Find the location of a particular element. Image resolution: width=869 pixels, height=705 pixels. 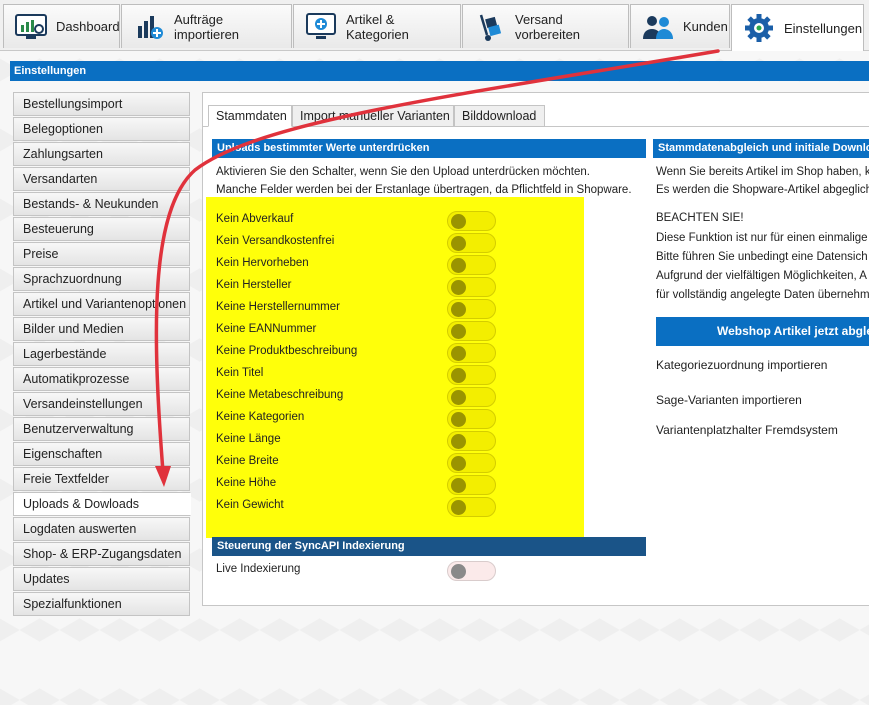

sidebar-item-zahlungsarten: Zahlungsarten is located at coordinates (101, 154).